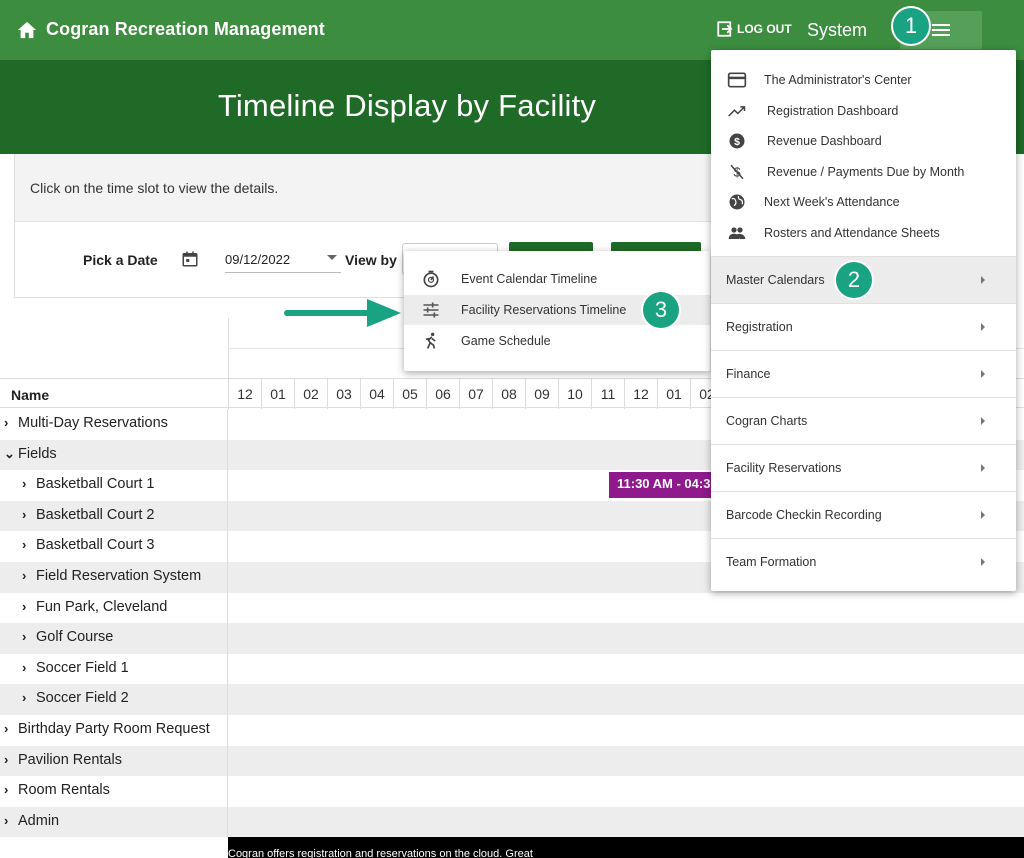 This screenshot has height=858, width=1024. I want to click on hour-label: 02, so click(310, 394).